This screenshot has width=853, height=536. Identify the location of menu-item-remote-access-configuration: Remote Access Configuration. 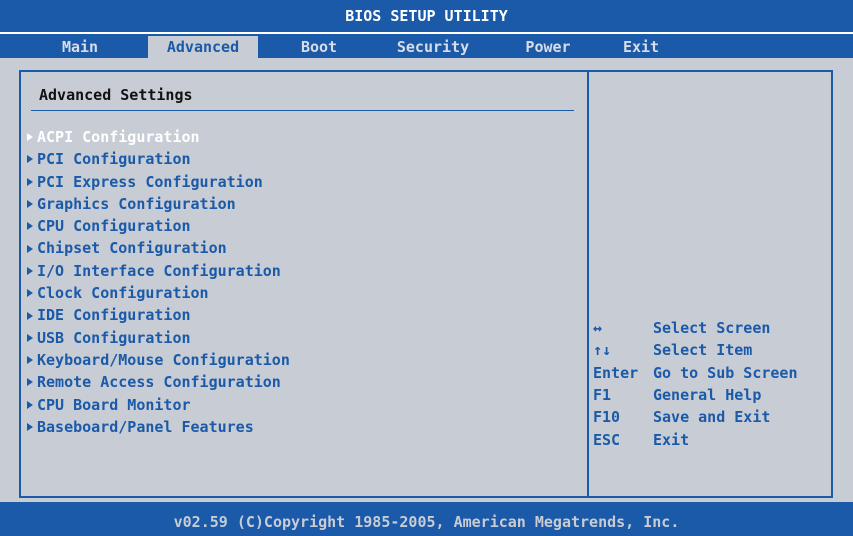
(158, 382).